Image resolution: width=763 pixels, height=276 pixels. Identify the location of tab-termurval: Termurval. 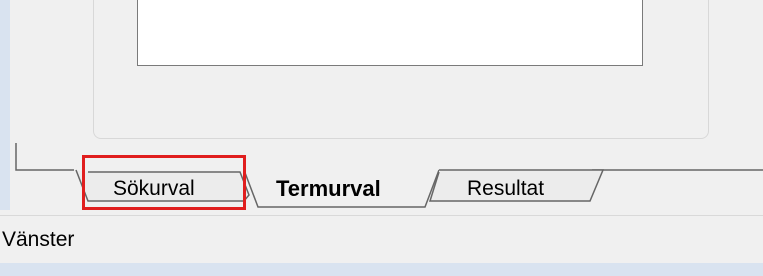
(328, 189).